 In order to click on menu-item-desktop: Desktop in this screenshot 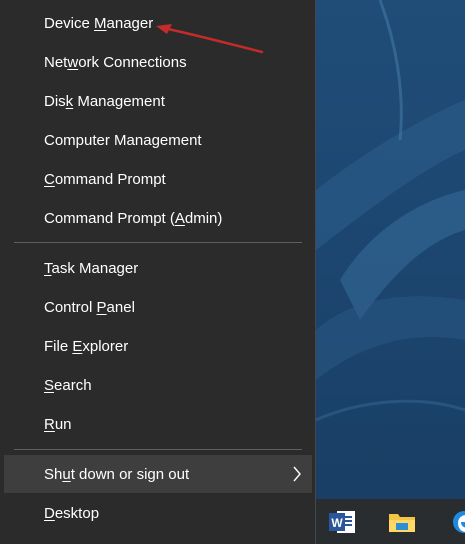, I will do `click(158, 513)`.